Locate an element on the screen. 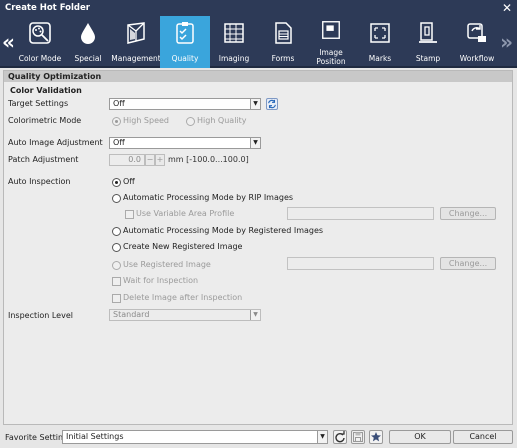 Image resolution: width=517 pixels, height=448 pixels. tab-label: Quality is located at coordinates (185, 58).